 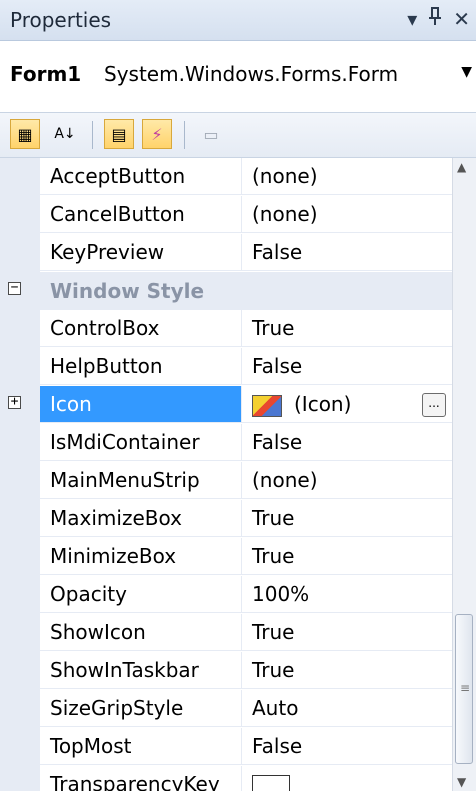 What do you see at coordinates (140, 594) in the screenshot?
I see `property-name: Opacity` at bounding box center [140, 594].